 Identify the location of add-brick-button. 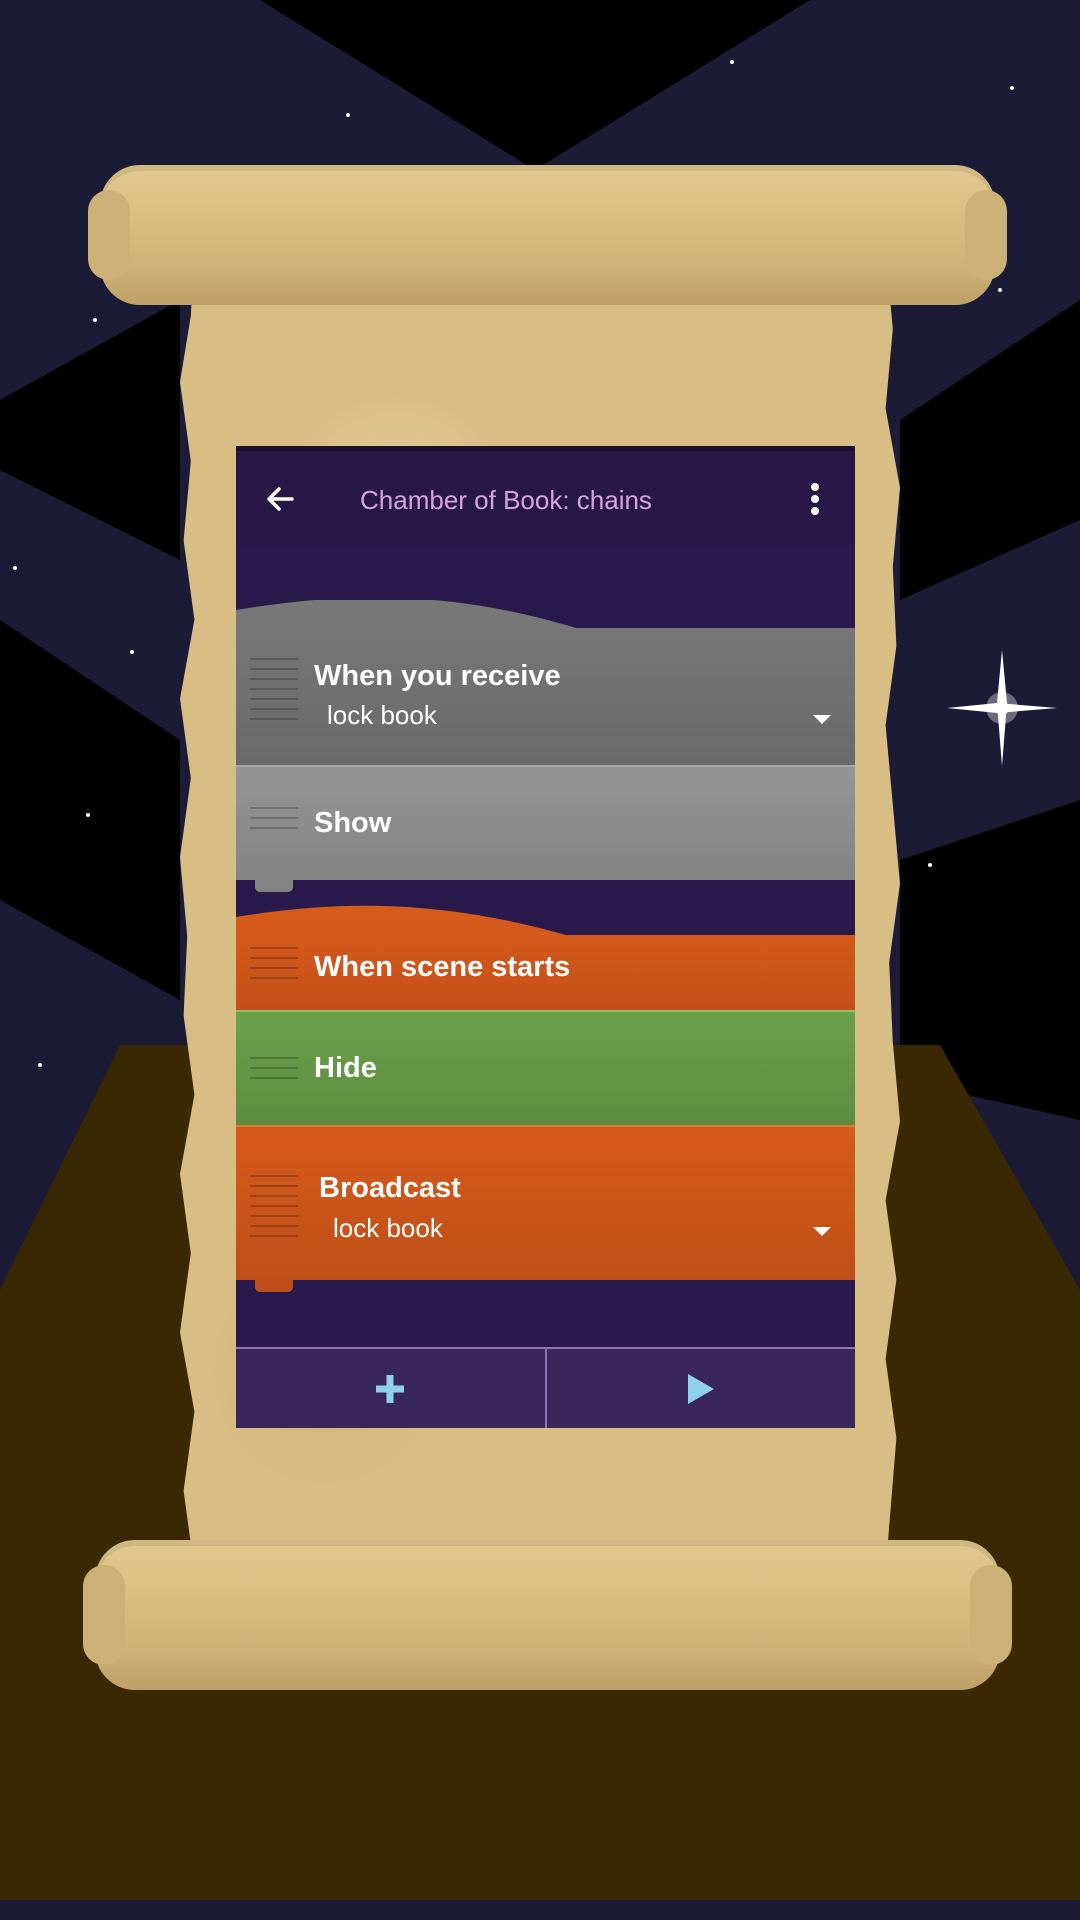
(390, 1388).